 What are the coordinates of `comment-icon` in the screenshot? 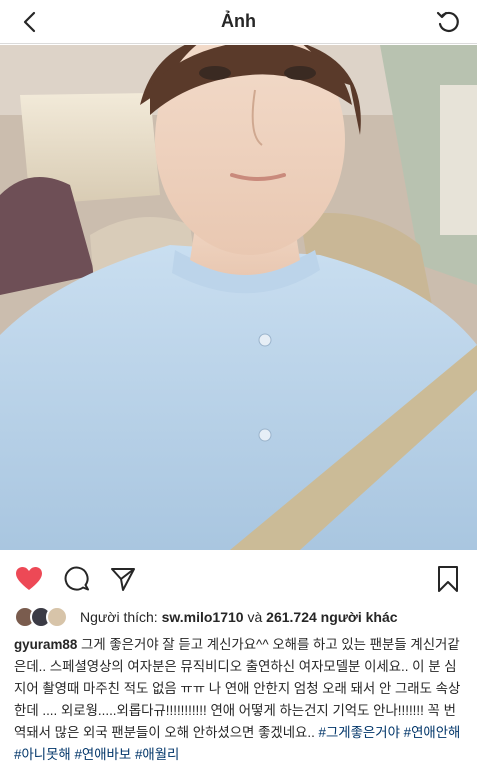 It's located at (76, 578).